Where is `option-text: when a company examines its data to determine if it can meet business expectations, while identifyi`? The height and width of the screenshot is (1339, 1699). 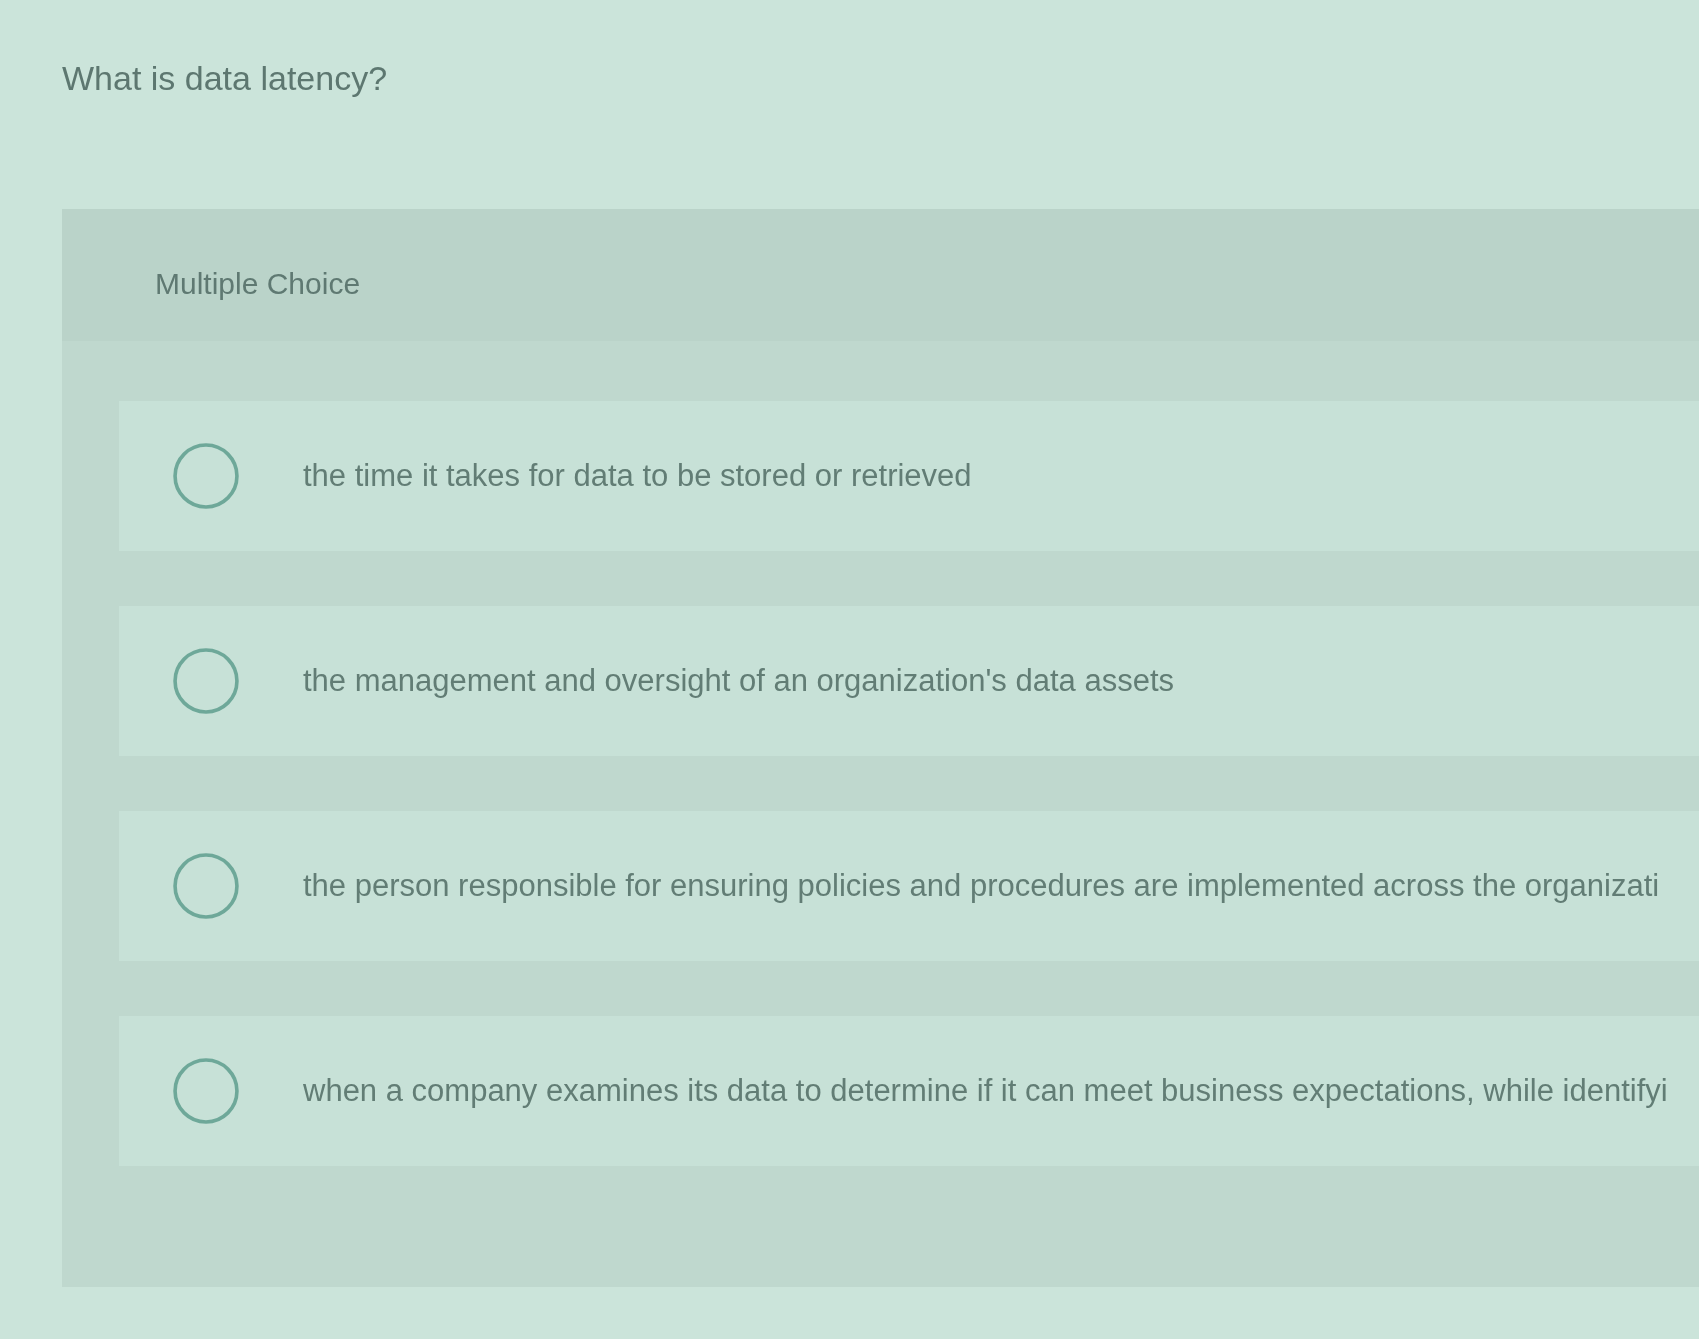 option-text: when a company examines its data to determine if it can meet business expectations, while identifyi is located at coordinates (985, 1090).